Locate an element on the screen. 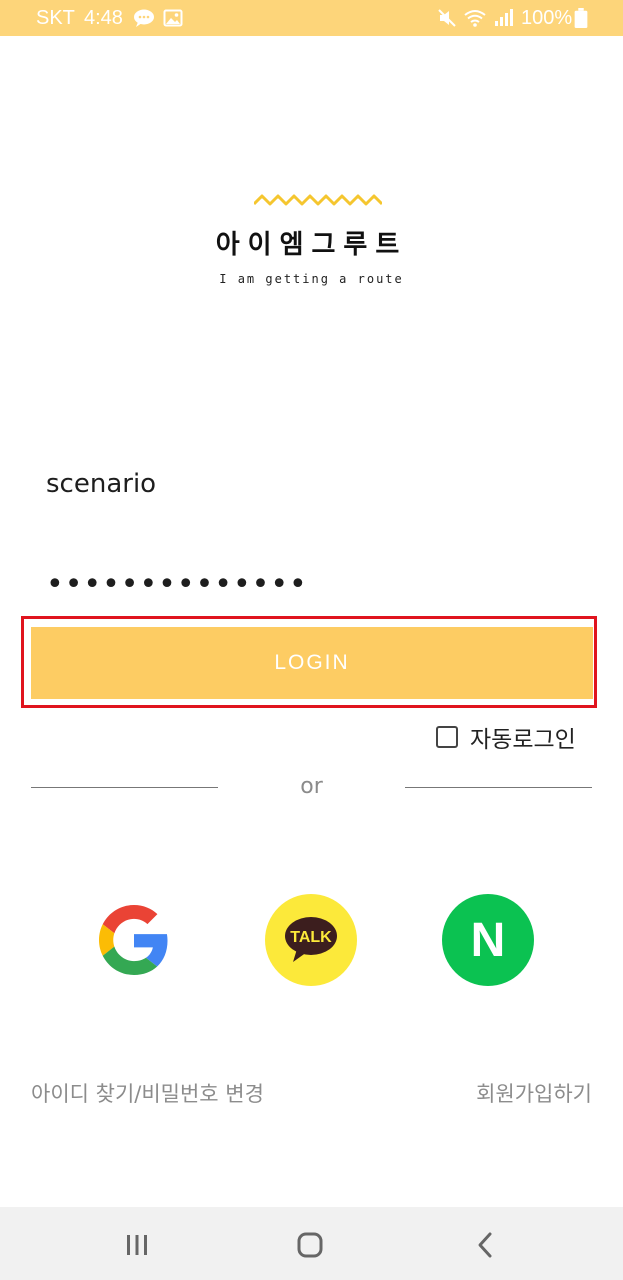  carrier-label: SKT is located at coordinates (55, 18).